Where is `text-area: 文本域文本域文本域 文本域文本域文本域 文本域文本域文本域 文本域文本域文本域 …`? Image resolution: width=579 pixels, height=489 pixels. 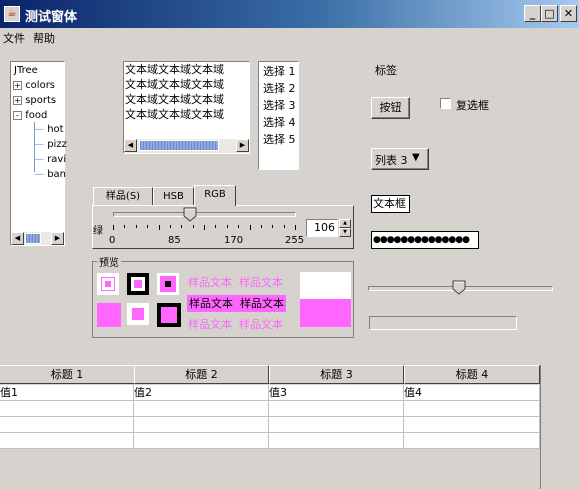 text-area: 文本域文本域文本域 文本域文本域文本域 文本域文本域文本域 文本域文本域文本域 … is located at coordinates (186, 107).